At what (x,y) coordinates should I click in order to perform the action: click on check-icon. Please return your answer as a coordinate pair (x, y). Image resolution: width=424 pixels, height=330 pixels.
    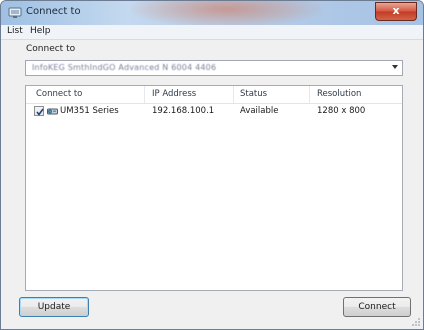
    Looking at the image, I should click on (40, 112).